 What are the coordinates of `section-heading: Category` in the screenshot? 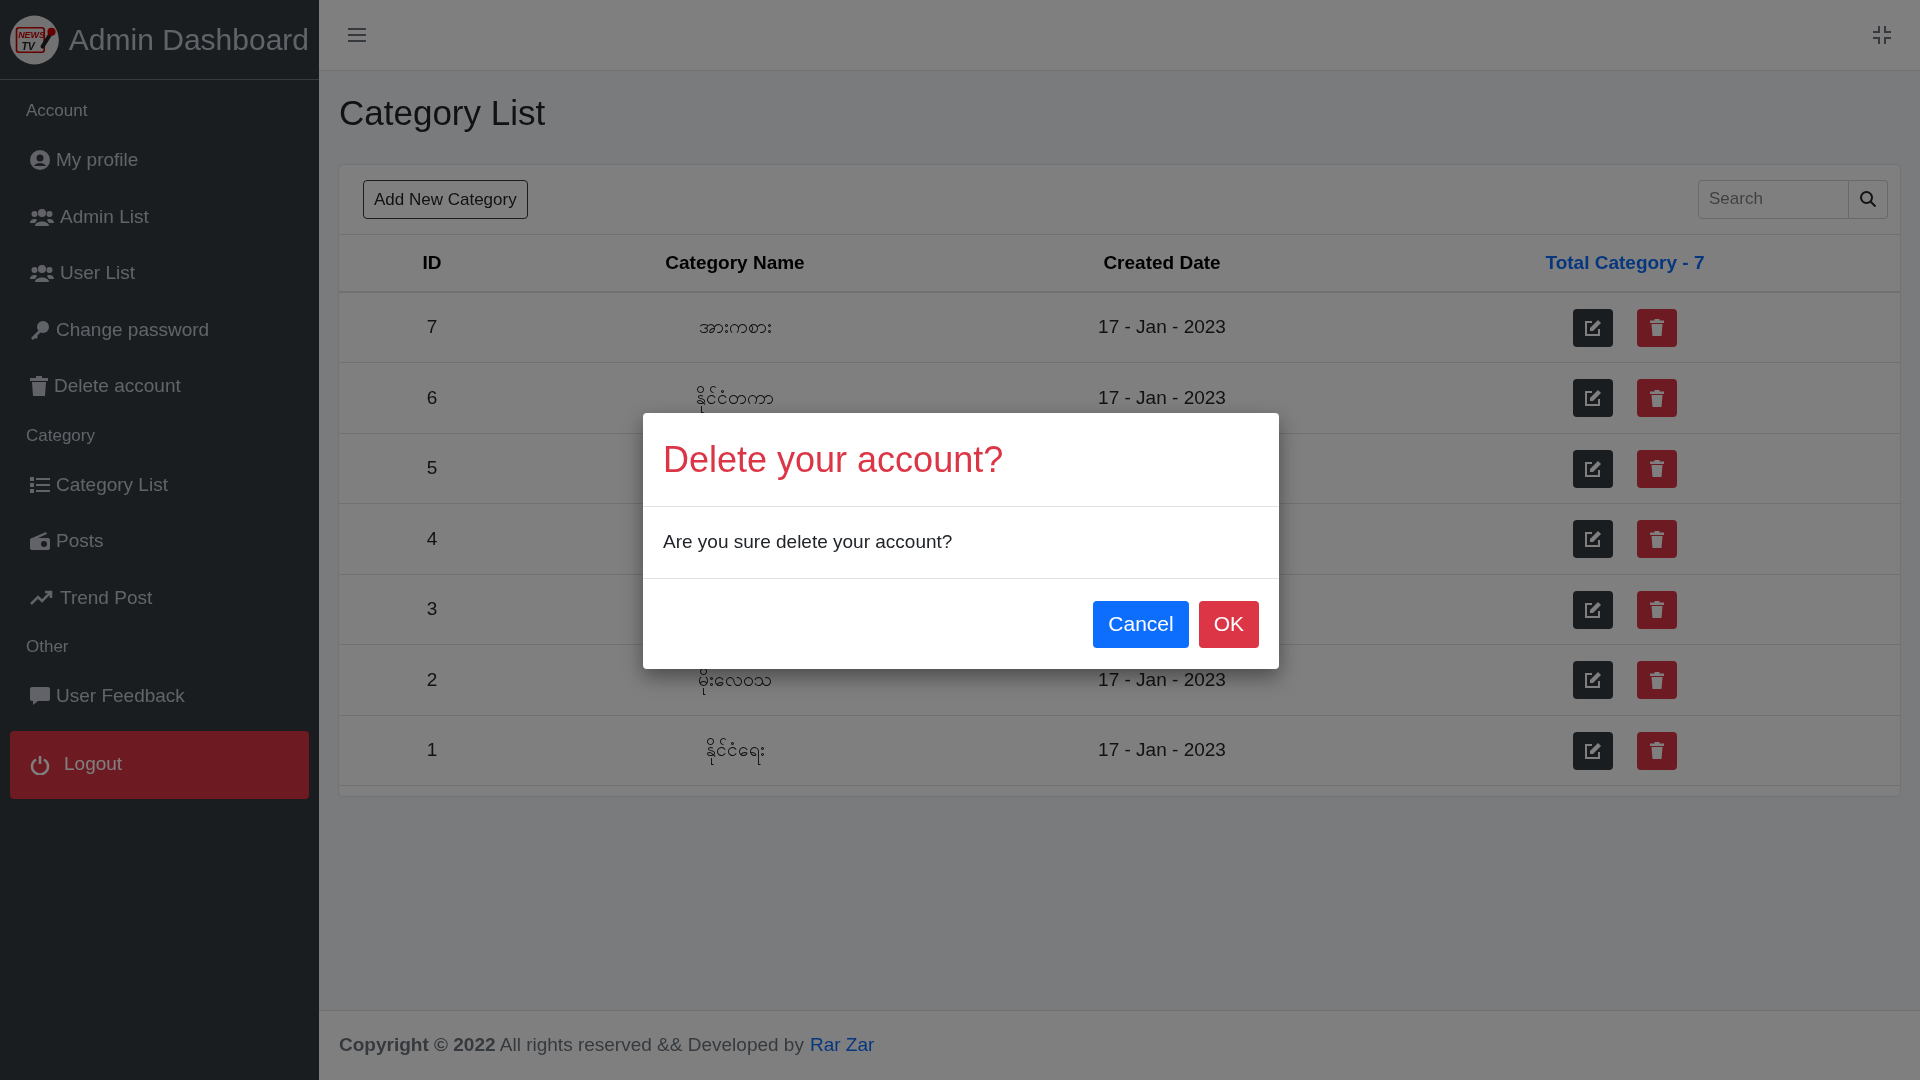 It's located at (60, 435).